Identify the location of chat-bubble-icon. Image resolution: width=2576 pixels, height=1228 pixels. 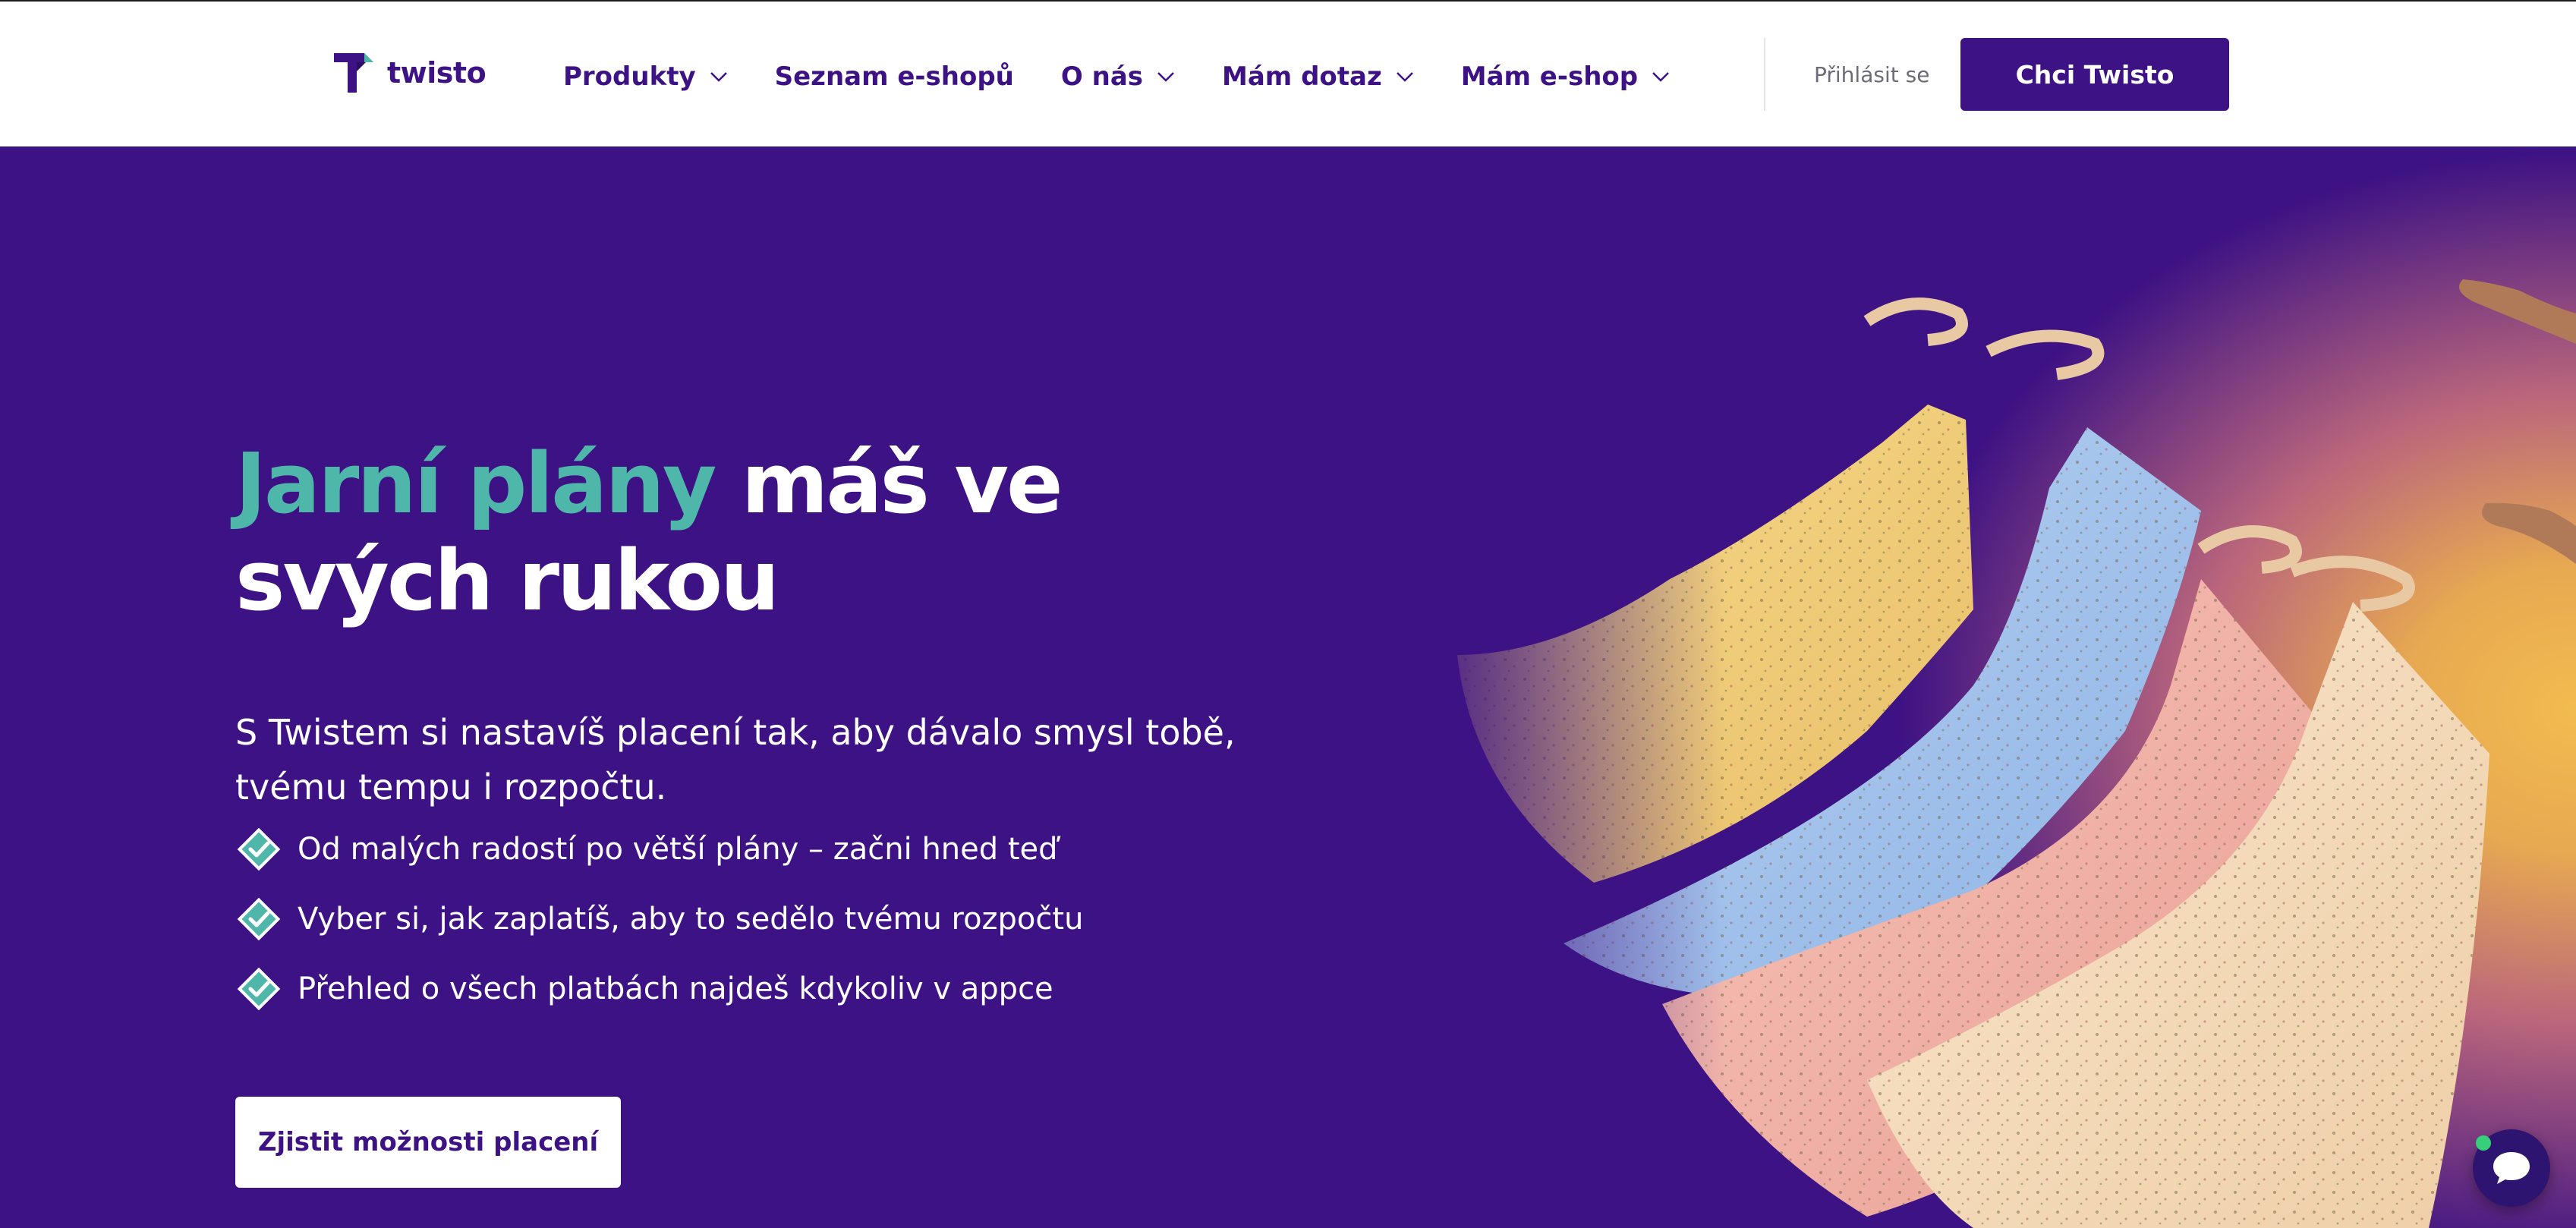
(2511, 1168).